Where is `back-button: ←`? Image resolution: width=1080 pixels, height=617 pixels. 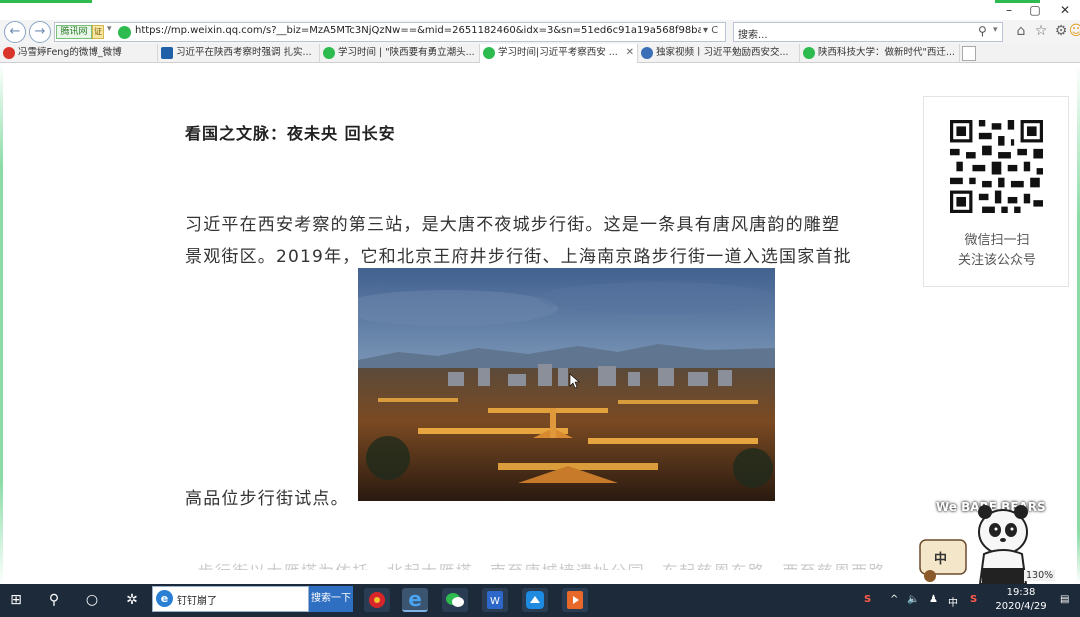
back-button: ← is located at coordinates (15, 32).